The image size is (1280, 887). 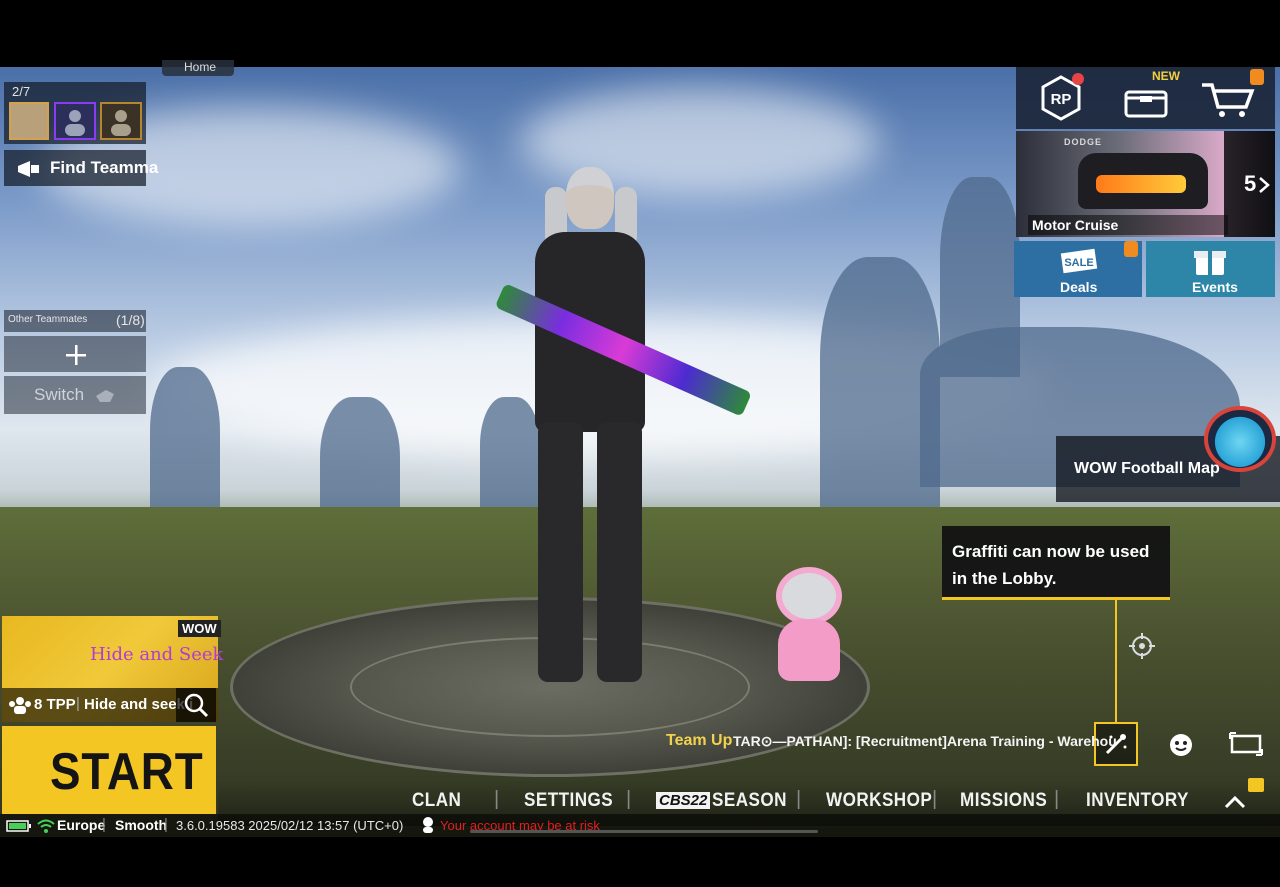 I want to click on banner-pager: 5, so click(x=1249, y=184).